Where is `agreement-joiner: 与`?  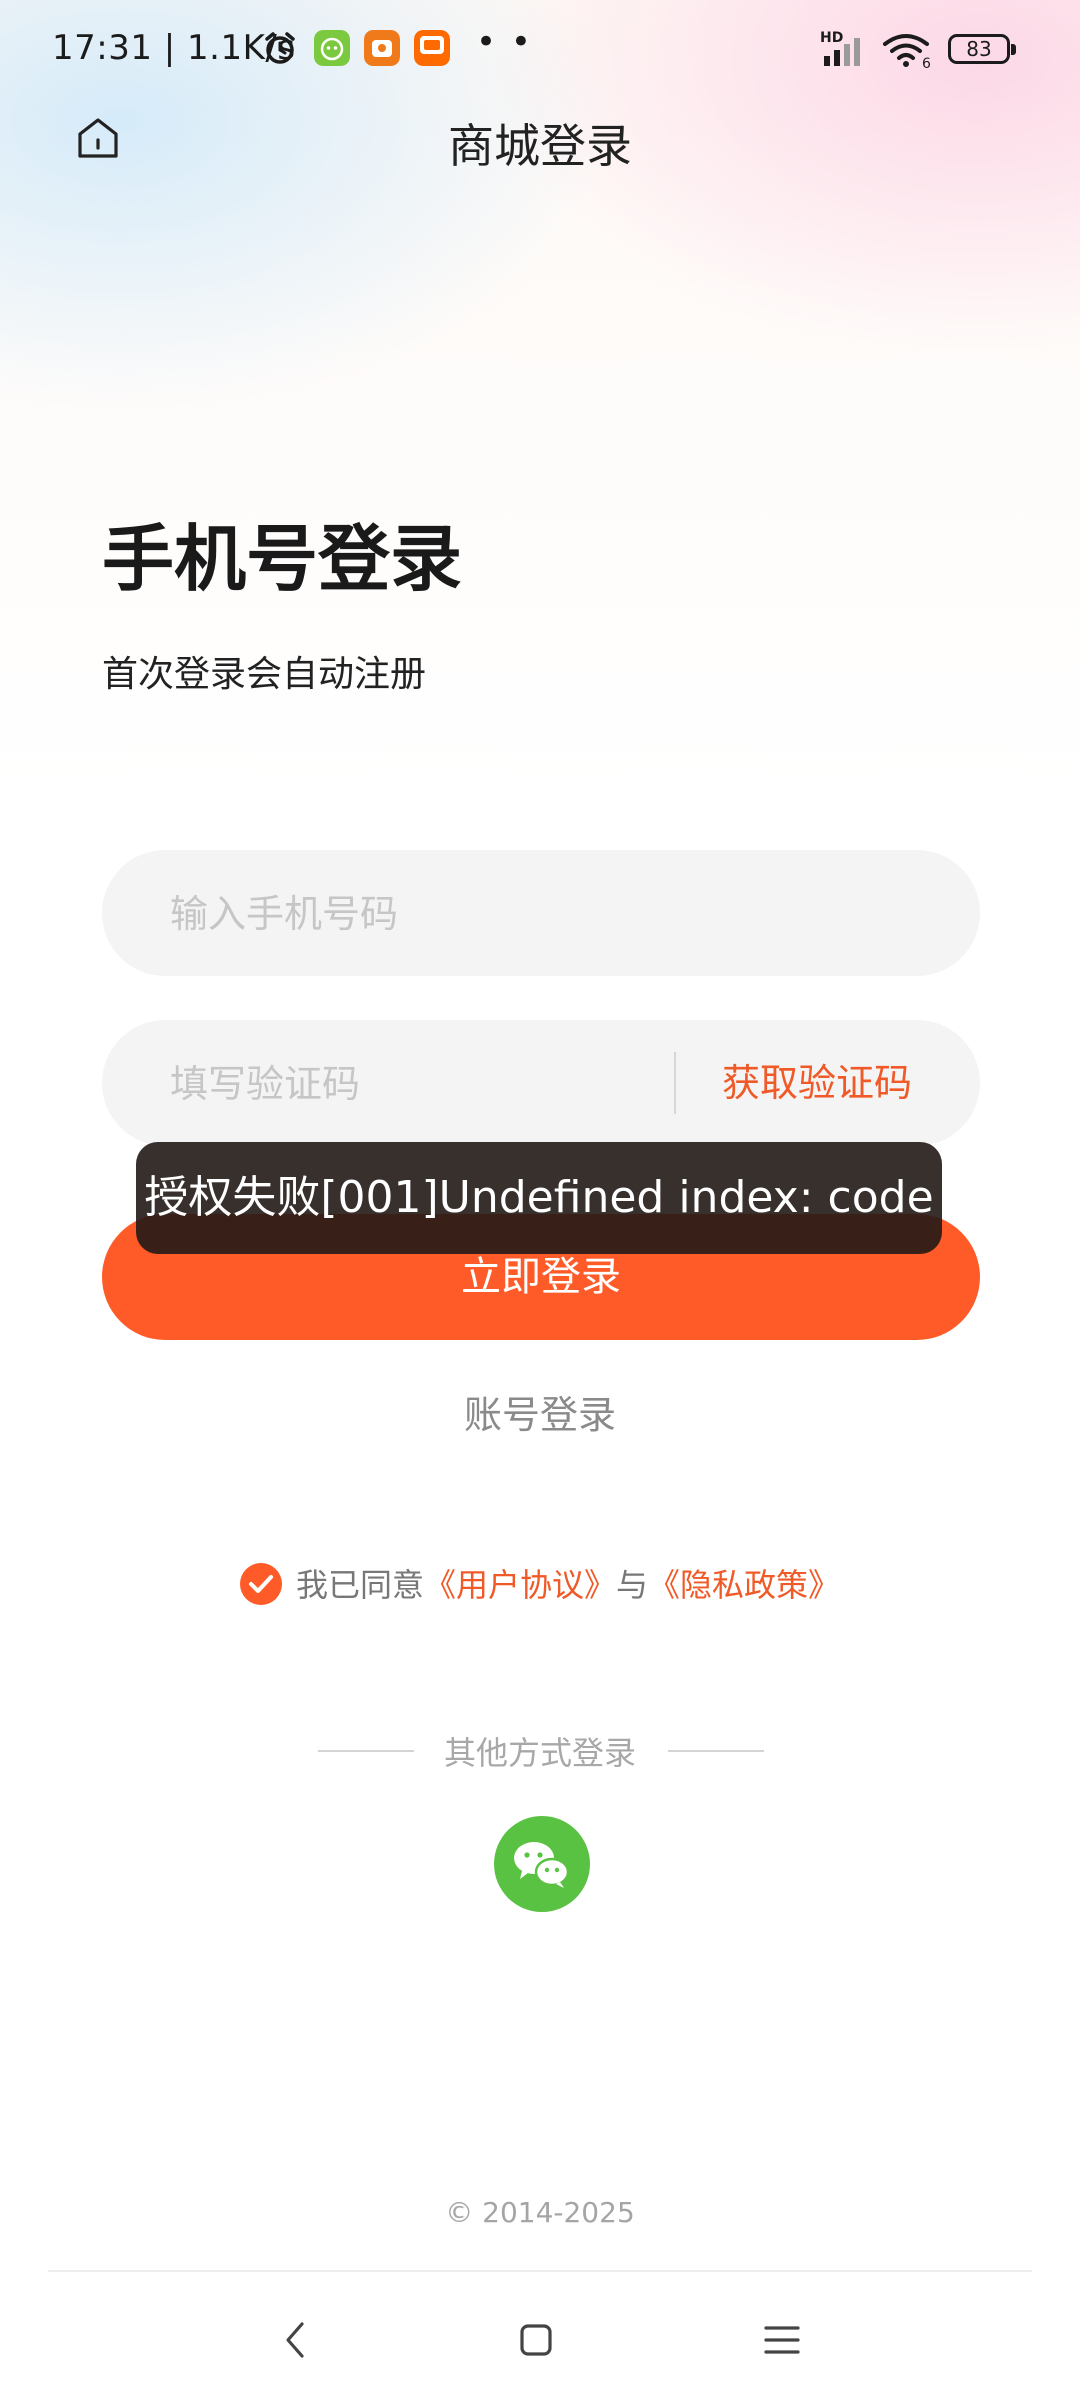 agreement-joiner: 与 is located at coordinates (632, 1585).